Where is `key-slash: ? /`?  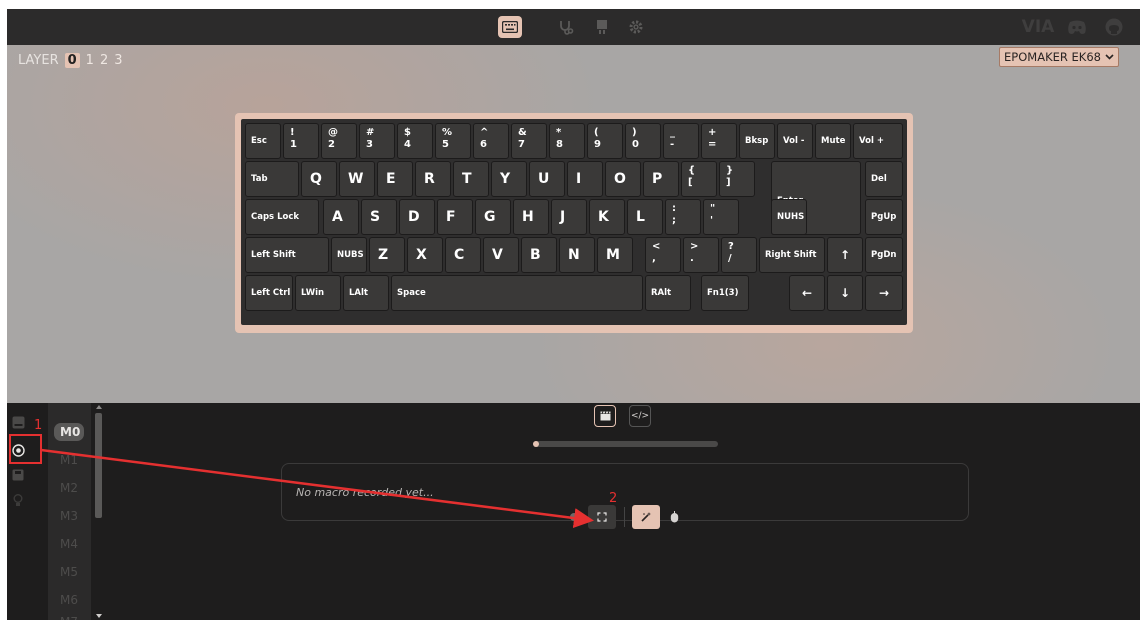
key-slash: ? / is located at coordinates (739, 255).